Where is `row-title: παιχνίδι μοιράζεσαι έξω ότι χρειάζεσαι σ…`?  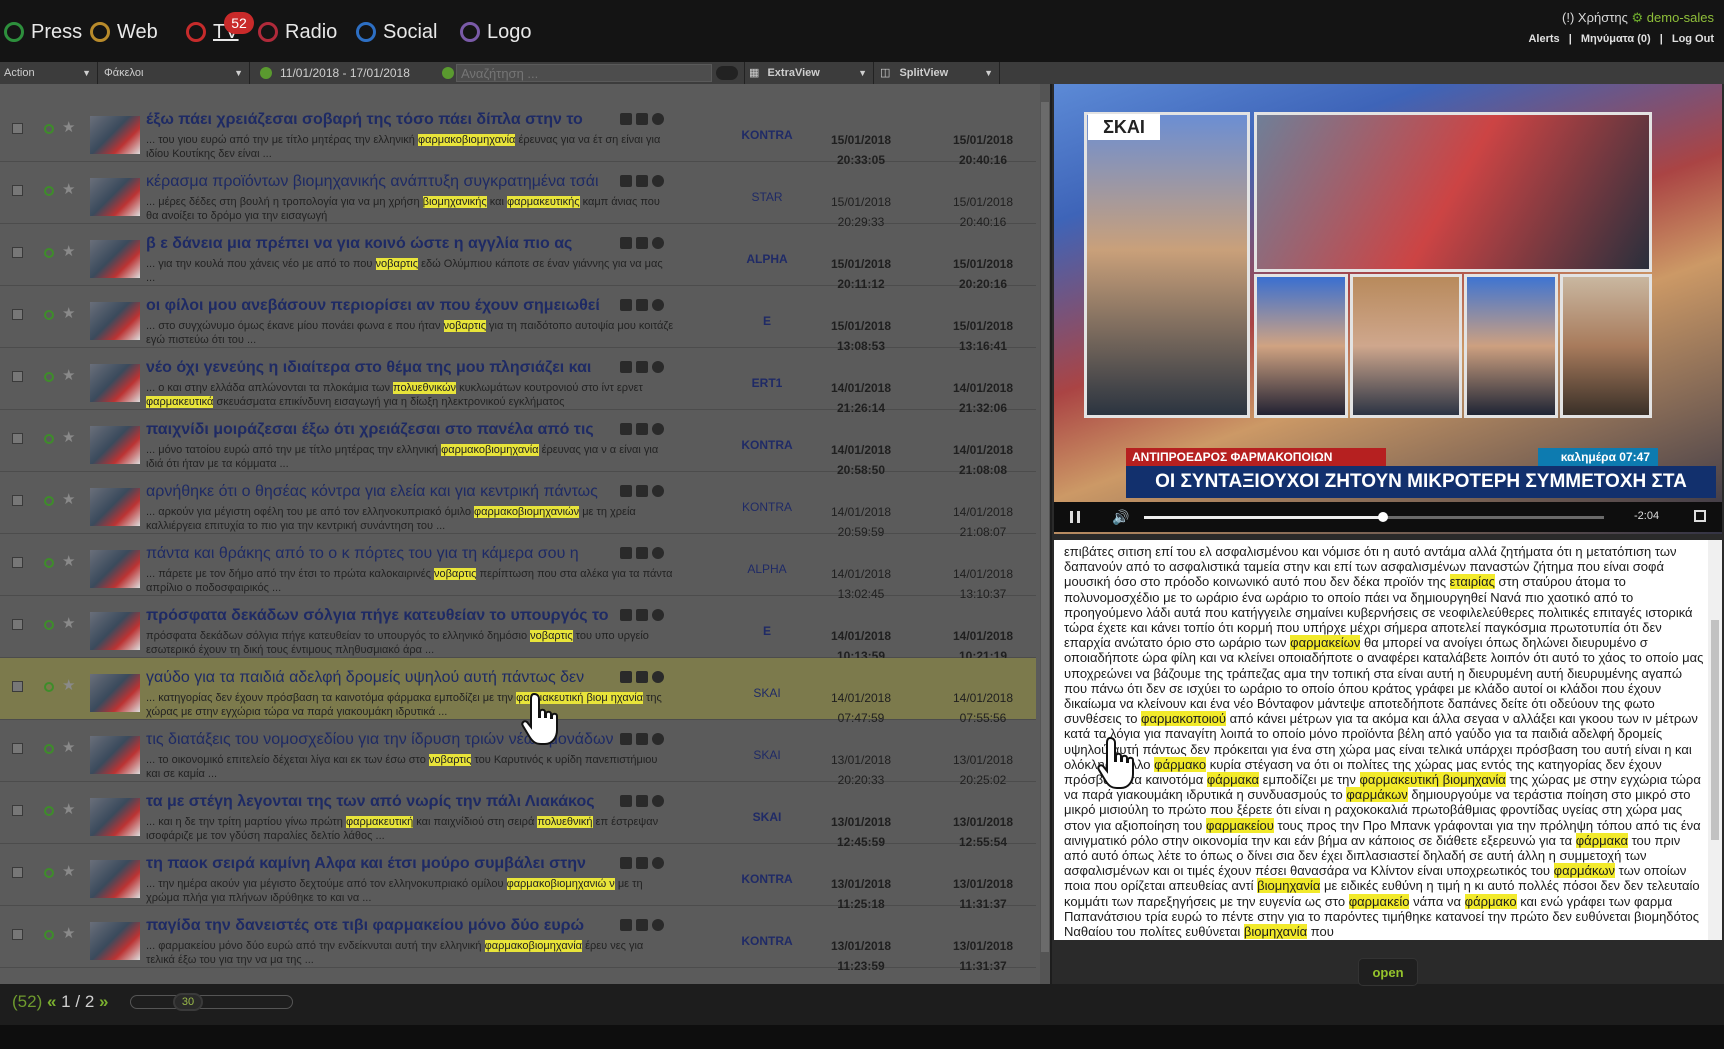
row-title: παιχνίδι μοιράζεσαι έξω ότι χρειάζεσαι σ… is located at coordinates (380, 430).